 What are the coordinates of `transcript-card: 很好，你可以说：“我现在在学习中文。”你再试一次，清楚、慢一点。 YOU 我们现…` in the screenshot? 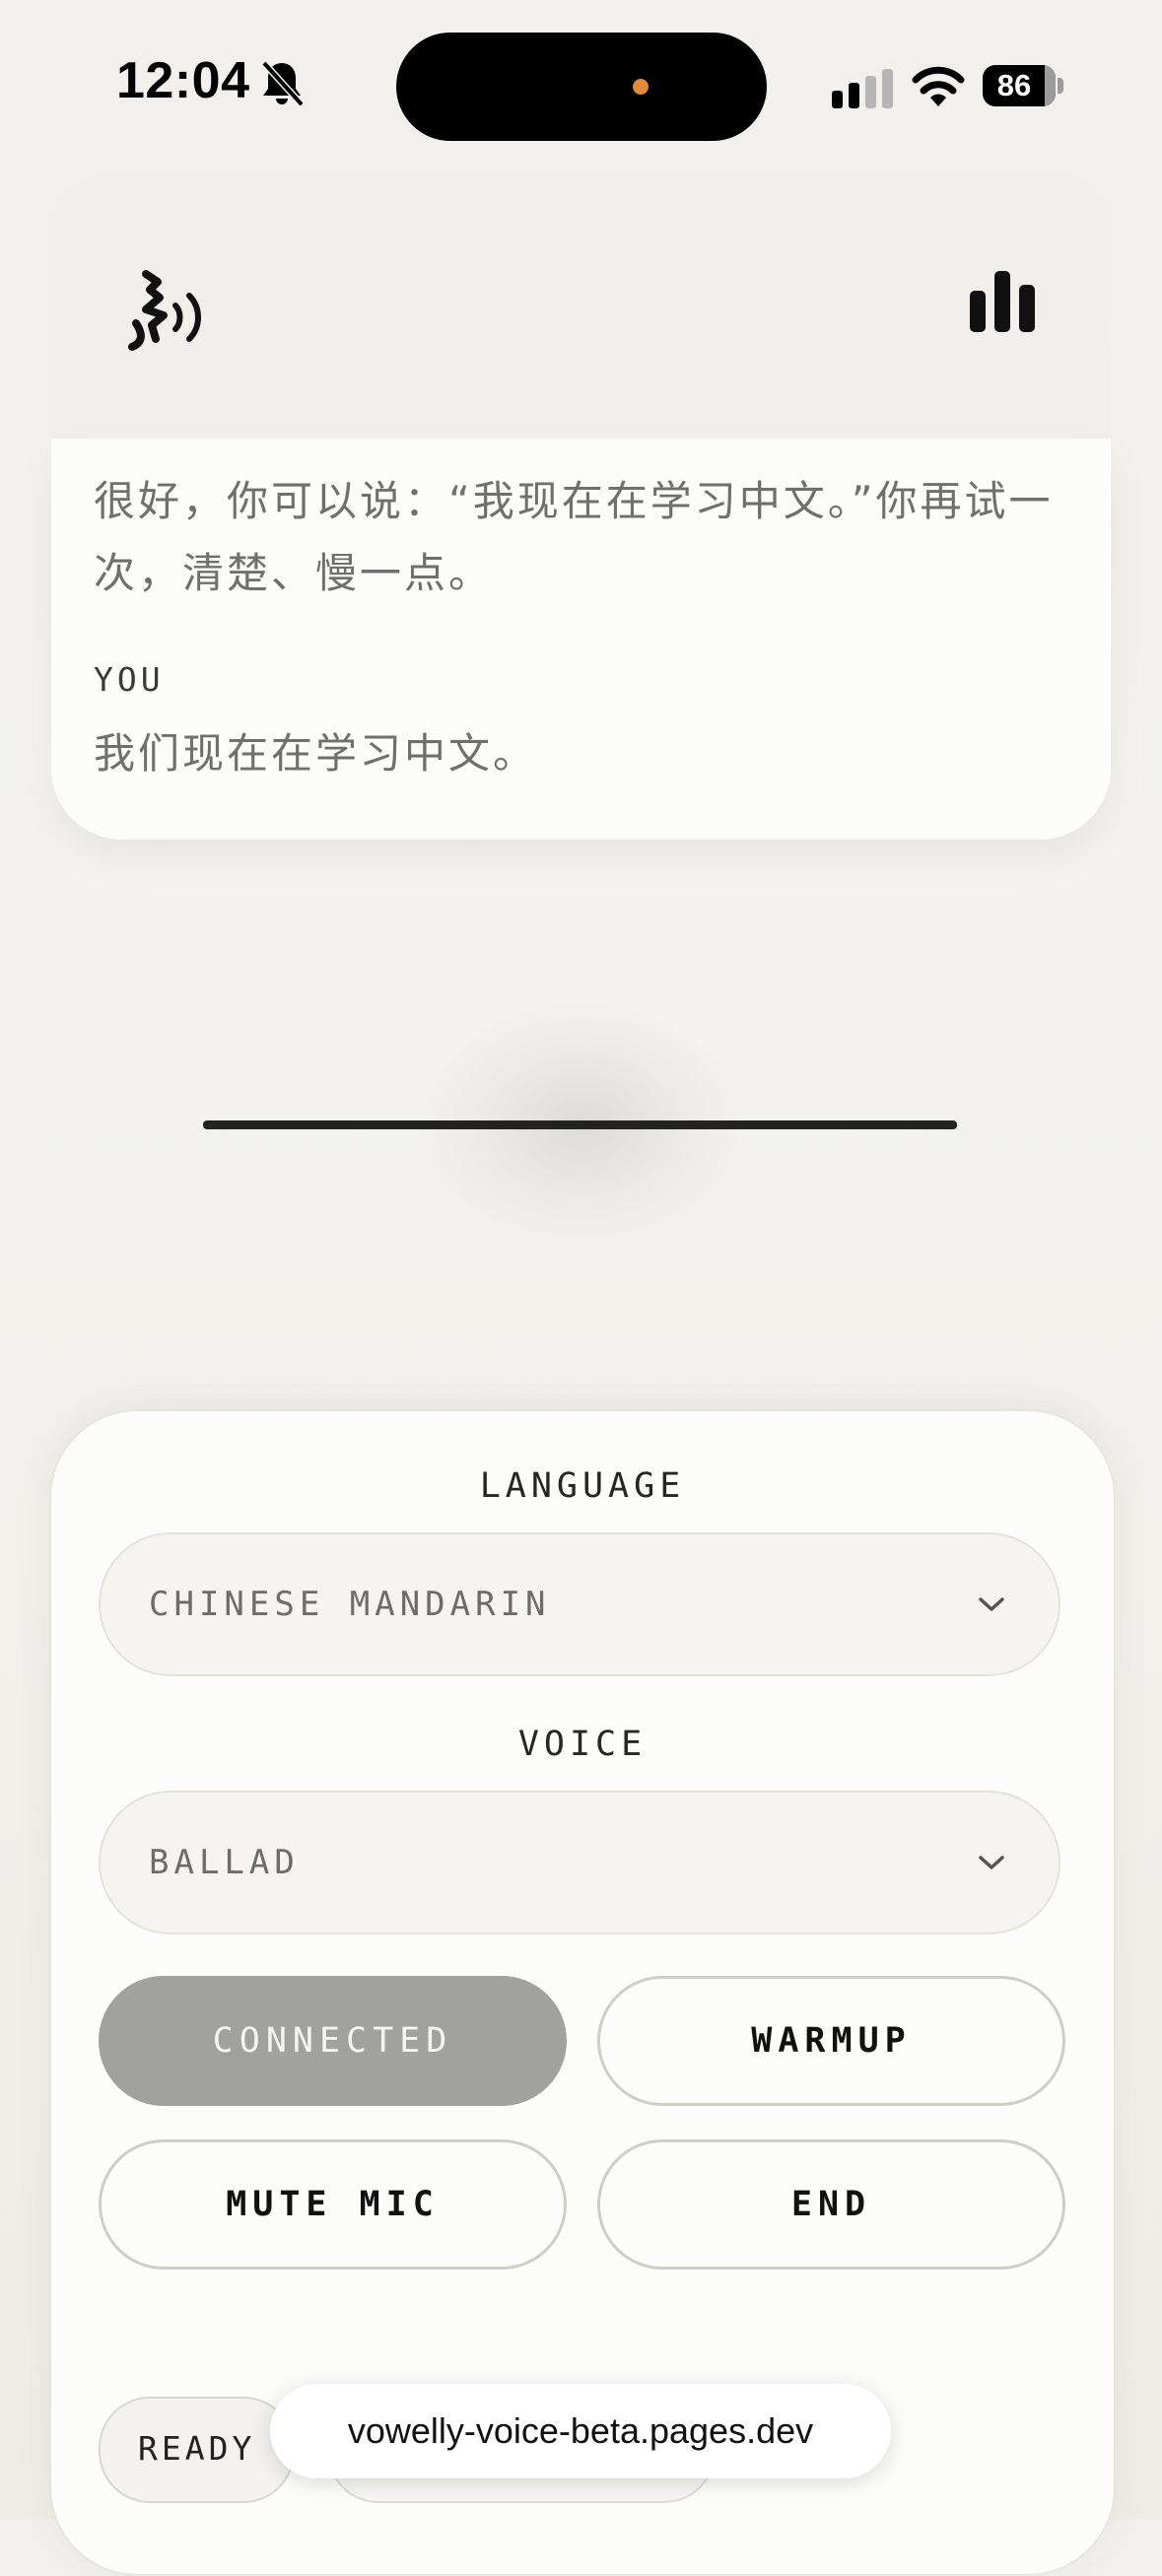 It's located at (581, 639).